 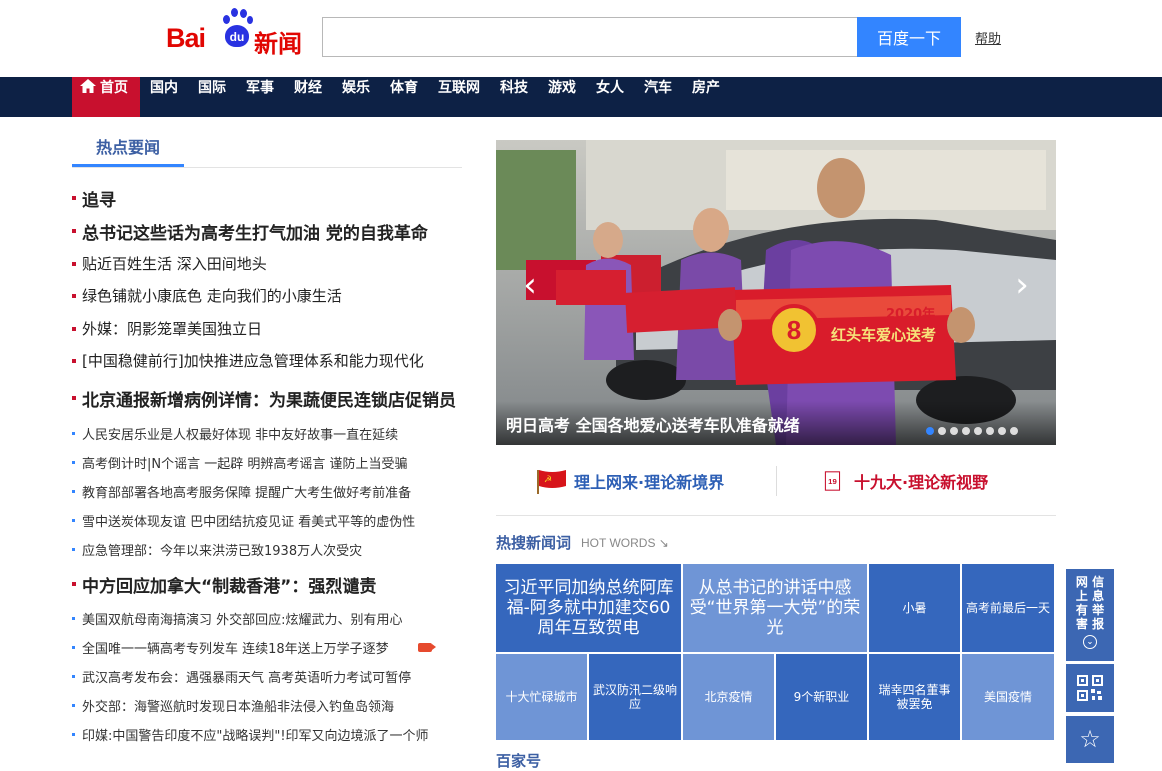 I want to click on hot-word-tile: 习近平同加纳总统阿库福-阿多就中加建交60周年互致贺电, so click(x=588, y=608).